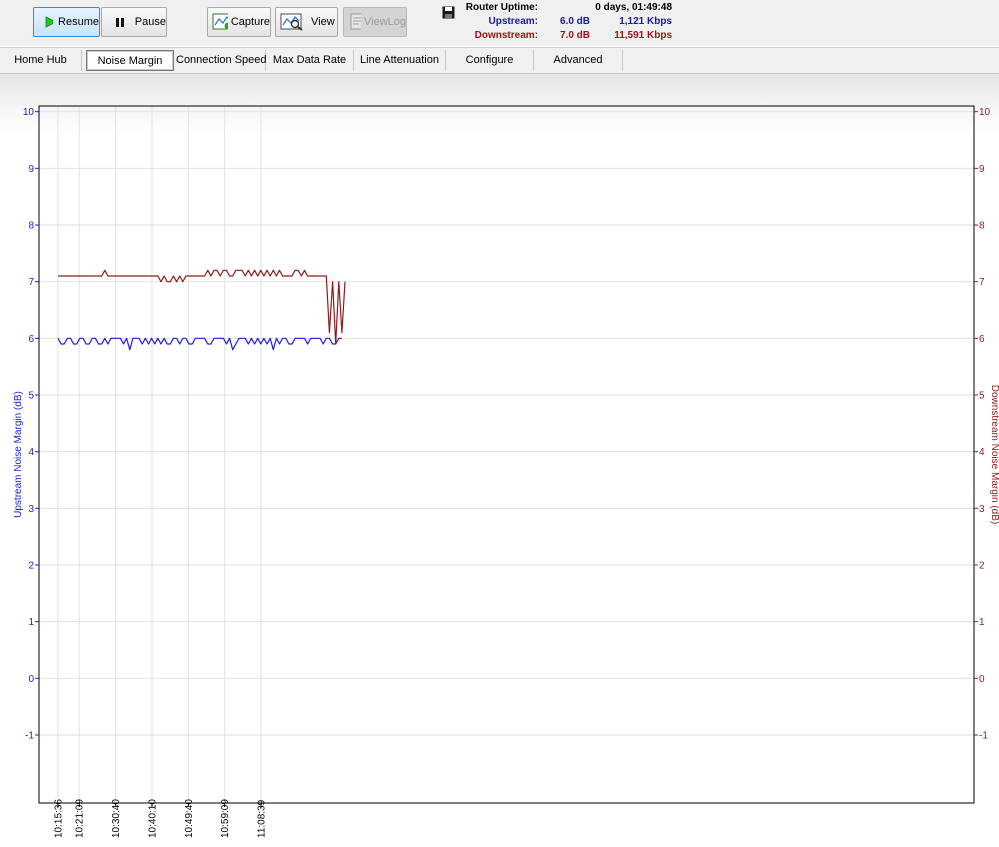  I want to click on right-tick-label: 8, so click(982, 226).